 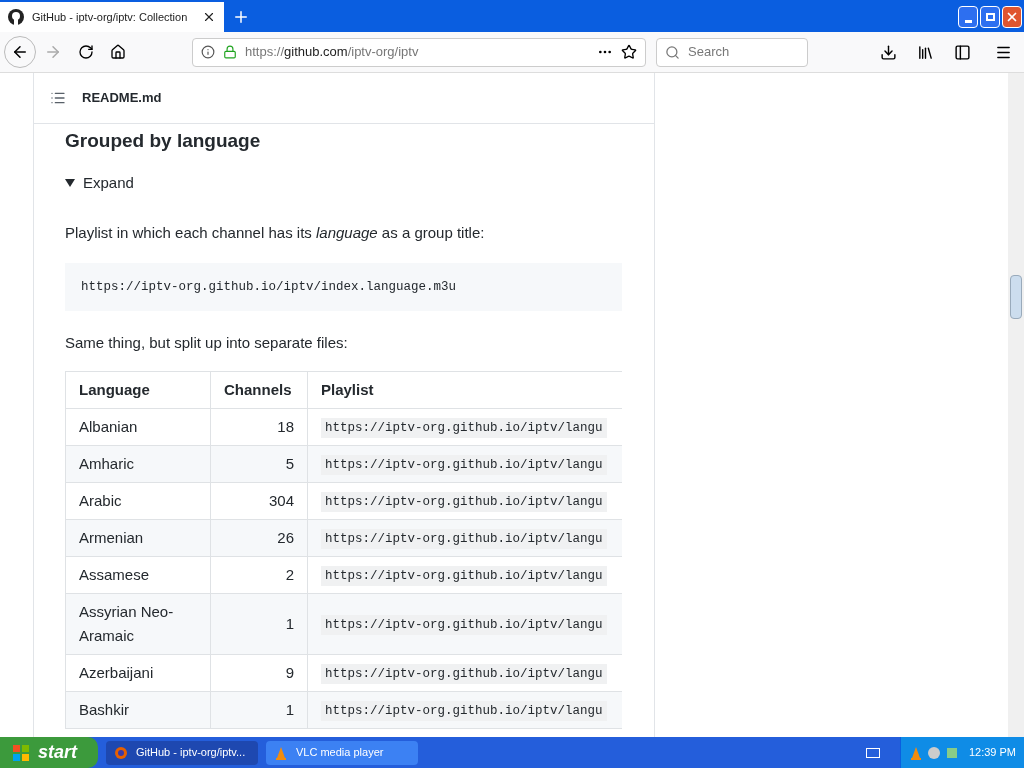 What do you see at coordinates (138, 427) in the screenshot?
I see `table-cell: Albanian` at bounding box center [138, 427].